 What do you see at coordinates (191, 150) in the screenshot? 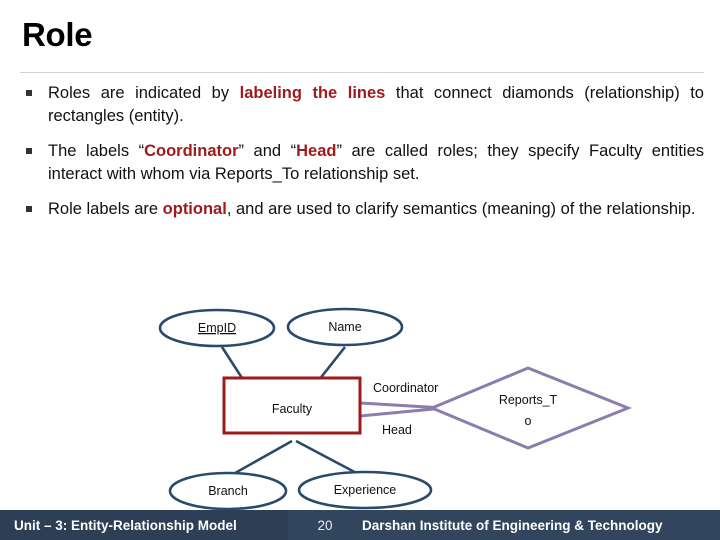
I see `bullet-emphasis: Coordinator` at bounding box center [191, 150].